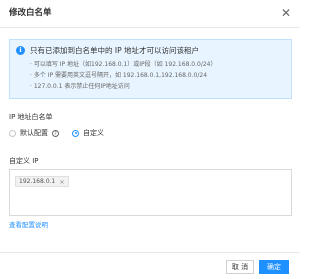 The image size is (320, 279). I want to click on dialog-footer: 取 消 确定, so click(150, 265).